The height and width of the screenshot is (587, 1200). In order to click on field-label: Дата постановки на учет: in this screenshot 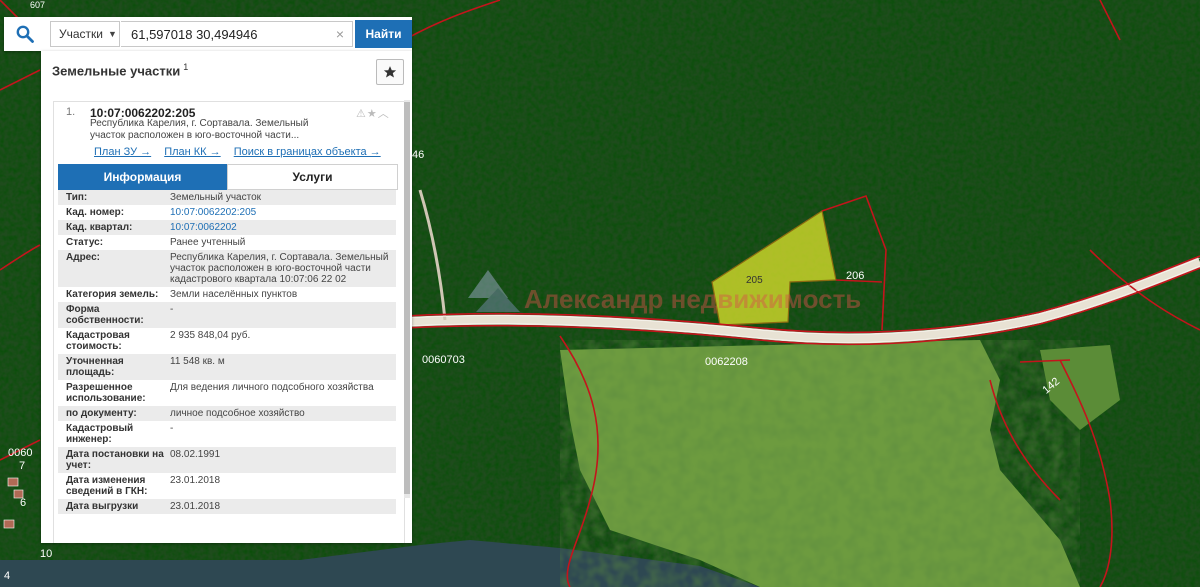, I will do `click(115, 460)`.